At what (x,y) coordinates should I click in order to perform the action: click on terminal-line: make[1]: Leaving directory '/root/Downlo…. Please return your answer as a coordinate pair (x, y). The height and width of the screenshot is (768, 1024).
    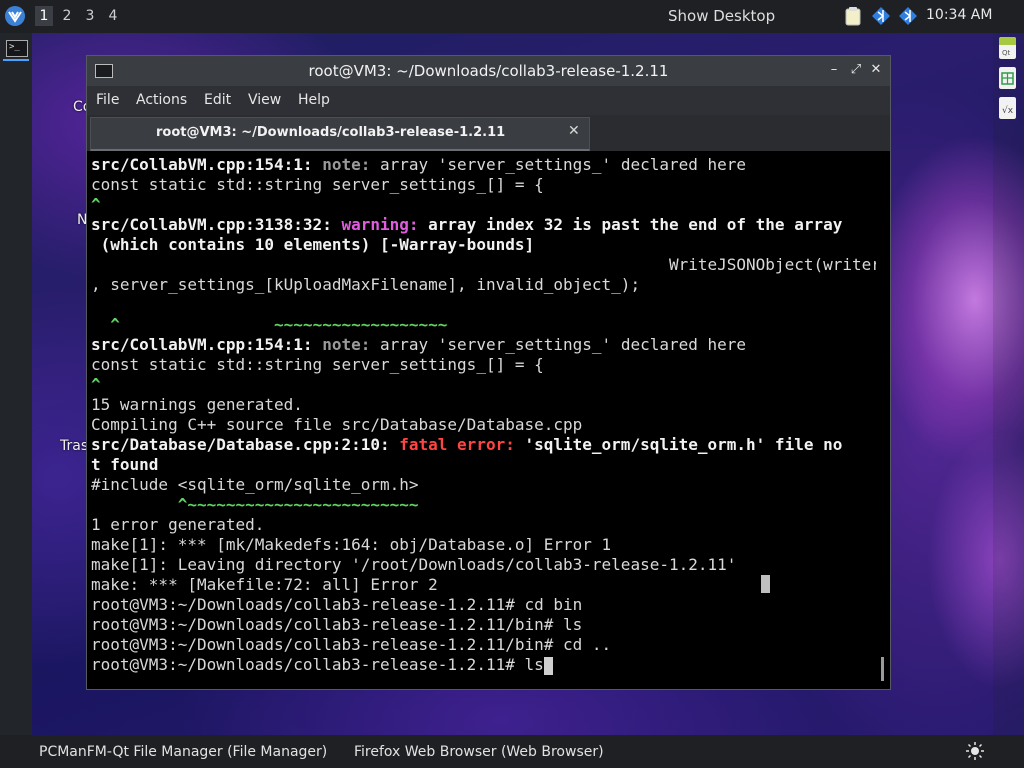
    Looking at the image, I should click on (414, 564).